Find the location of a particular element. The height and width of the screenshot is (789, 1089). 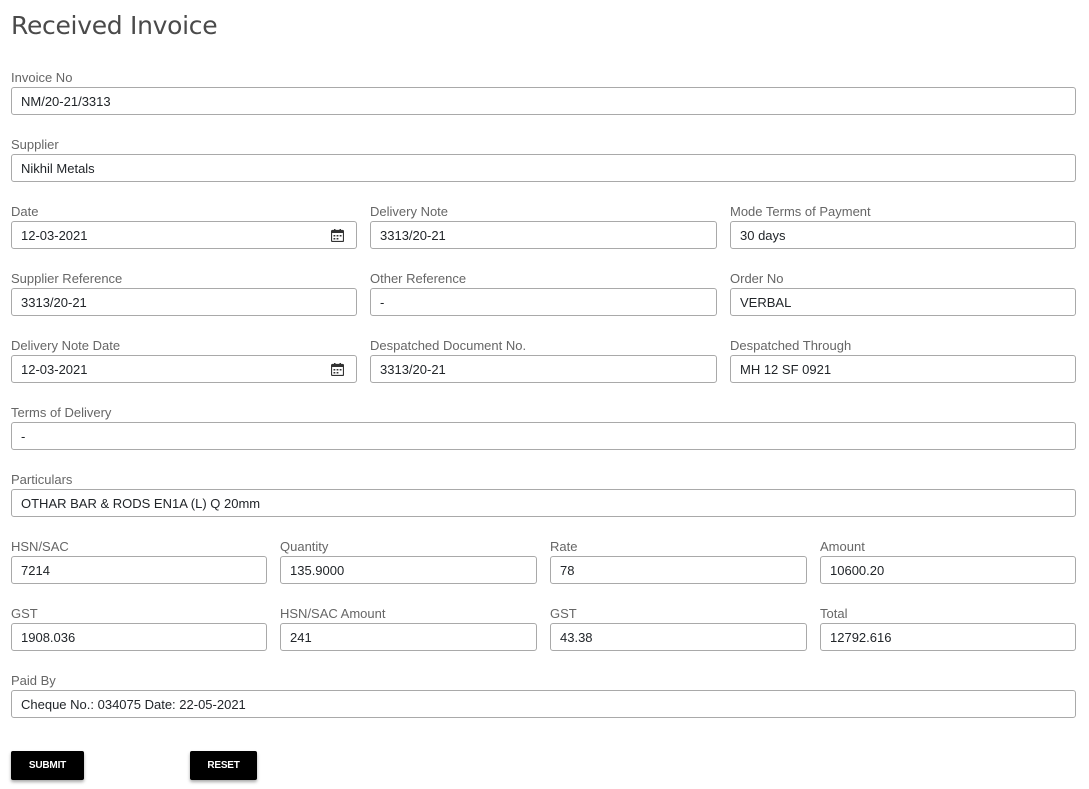

despatched-through-label: Despatched Through is located at coordinates (791, 345).